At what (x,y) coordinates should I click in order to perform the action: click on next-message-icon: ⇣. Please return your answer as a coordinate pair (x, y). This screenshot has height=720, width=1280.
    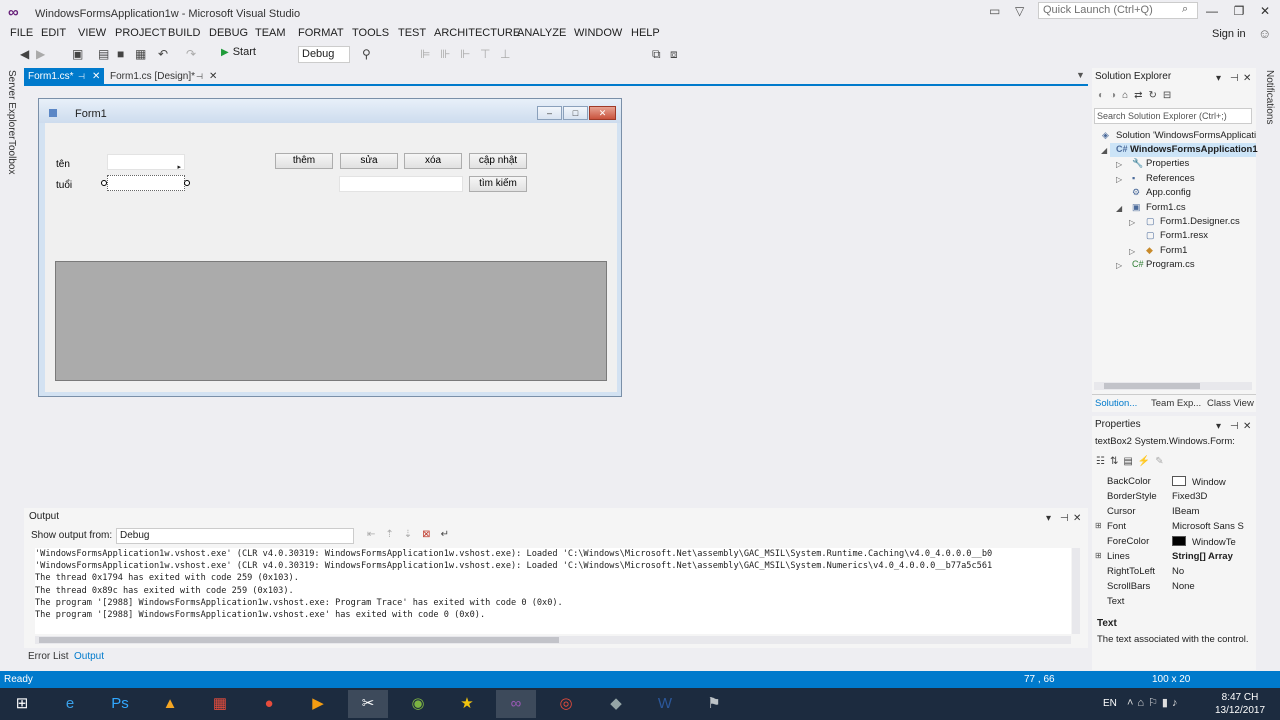
    Looking at the image, I should click on (413, 534).